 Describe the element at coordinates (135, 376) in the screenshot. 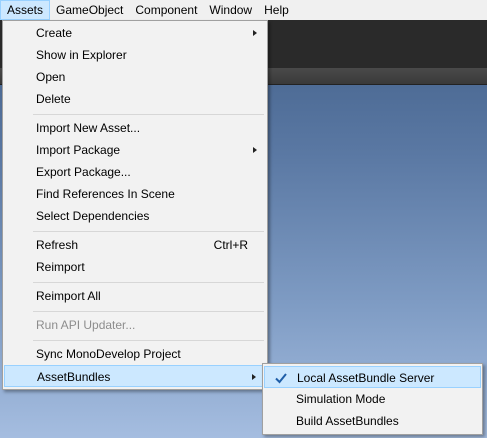

I see `menu-item-assetbundles: AssetBundles` at that location.